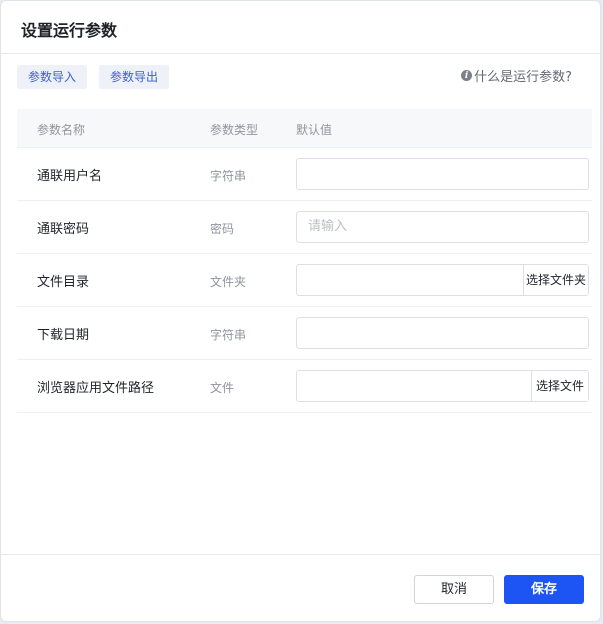  I want to click on param-name: 通联用户名, so click(70, 176).